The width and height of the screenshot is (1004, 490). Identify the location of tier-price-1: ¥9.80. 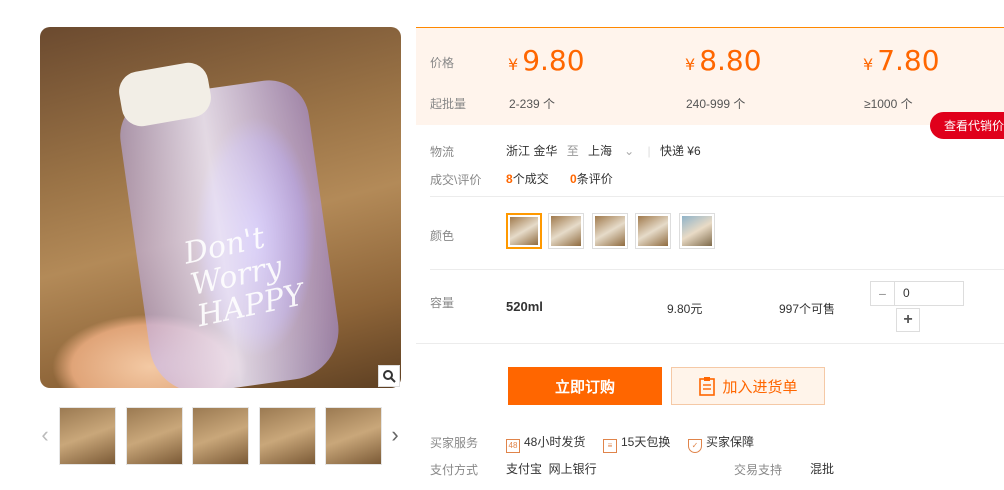
(546, 60).